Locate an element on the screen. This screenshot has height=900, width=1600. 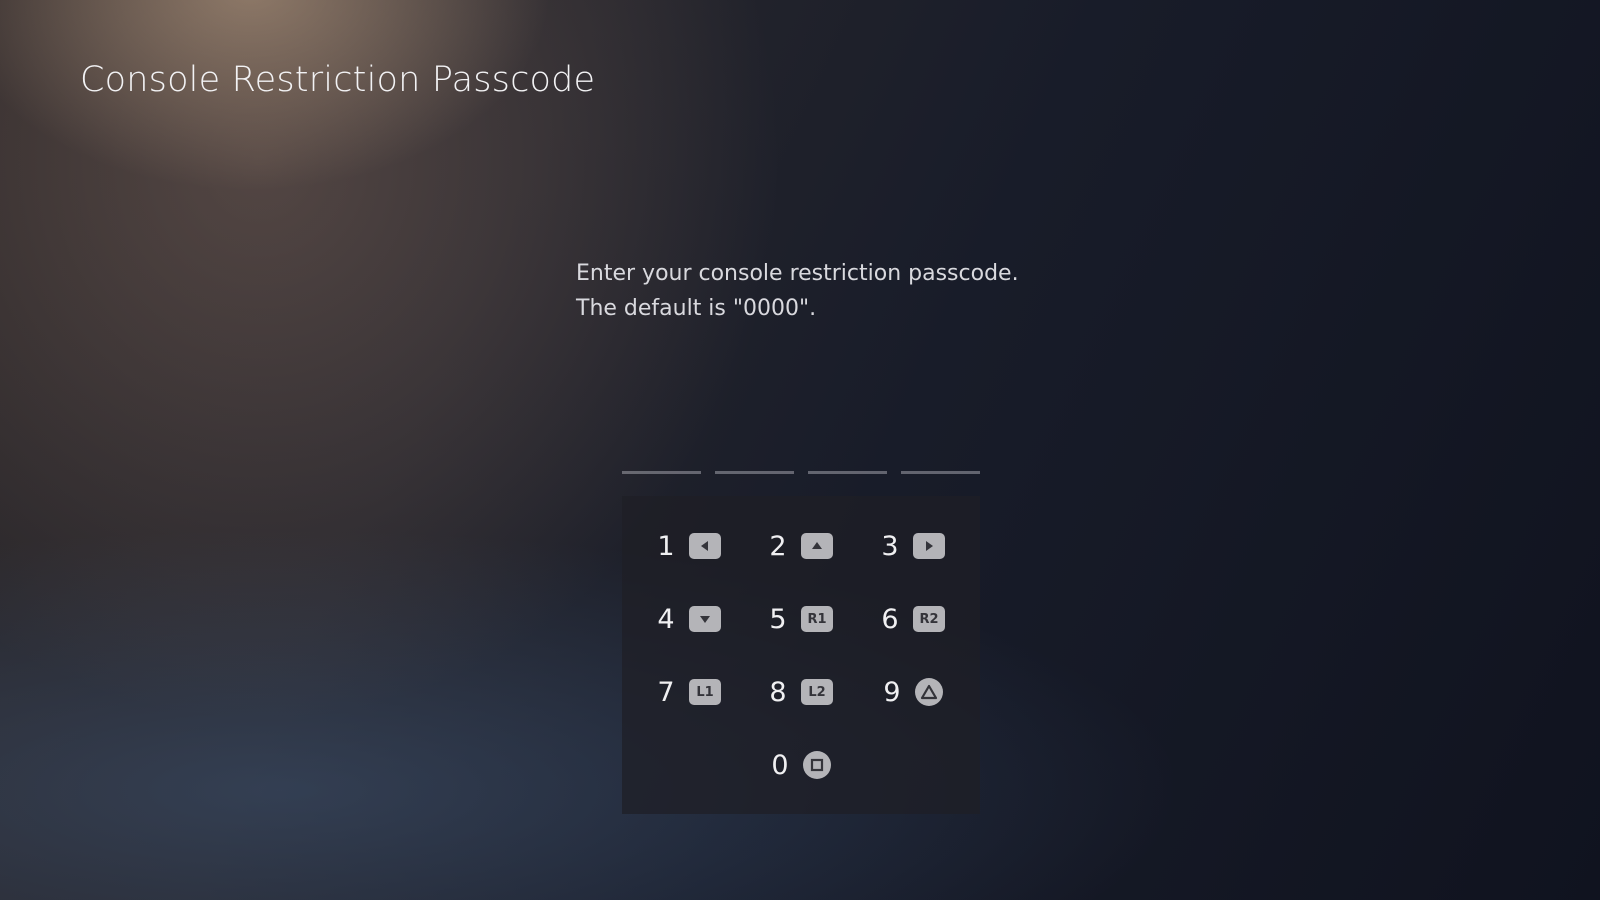
page-title: Console Restriction Passcode is located at coordinates (338, 80).